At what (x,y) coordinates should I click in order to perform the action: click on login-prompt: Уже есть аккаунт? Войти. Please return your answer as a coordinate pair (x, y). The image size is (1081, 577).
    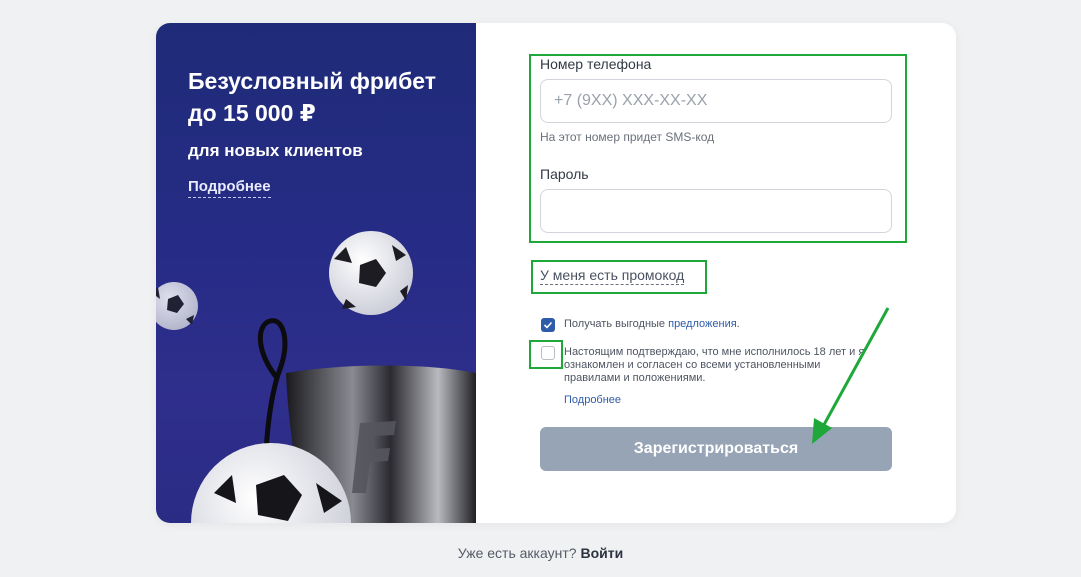
    Looking at the image, I should click on (540, 553).